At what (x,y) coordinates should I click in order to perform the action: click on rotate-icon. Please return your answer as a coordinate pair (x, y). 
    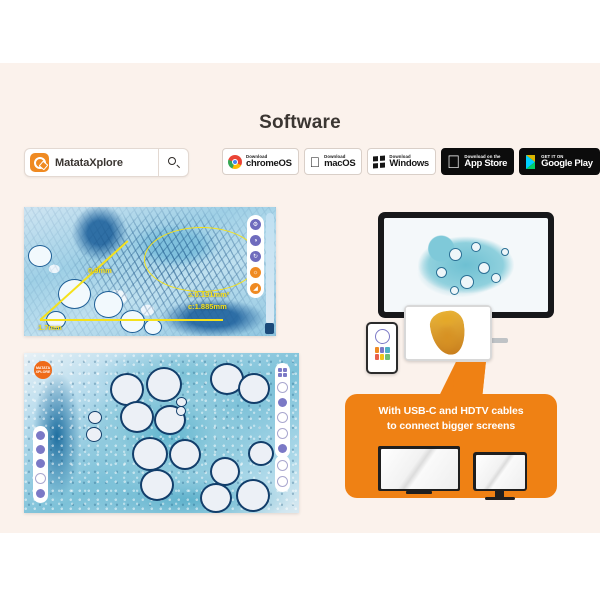
    Looking at the image, I should click on (282, 417).